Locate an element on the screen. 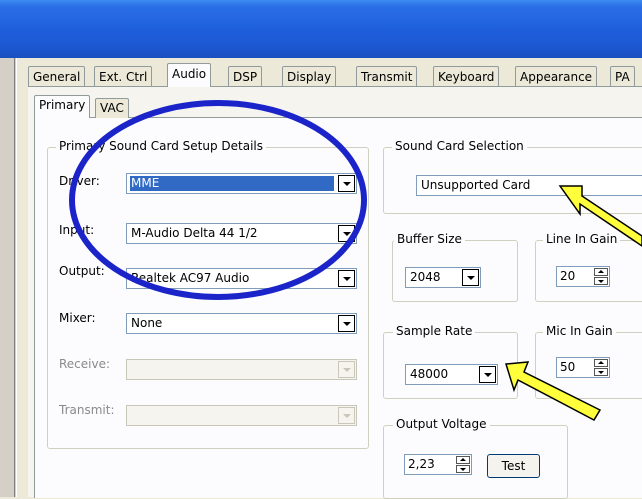 The height and width of the screenshot is (499, 642). line-in-gain-value: 20 is located at coordinates (568, 276).